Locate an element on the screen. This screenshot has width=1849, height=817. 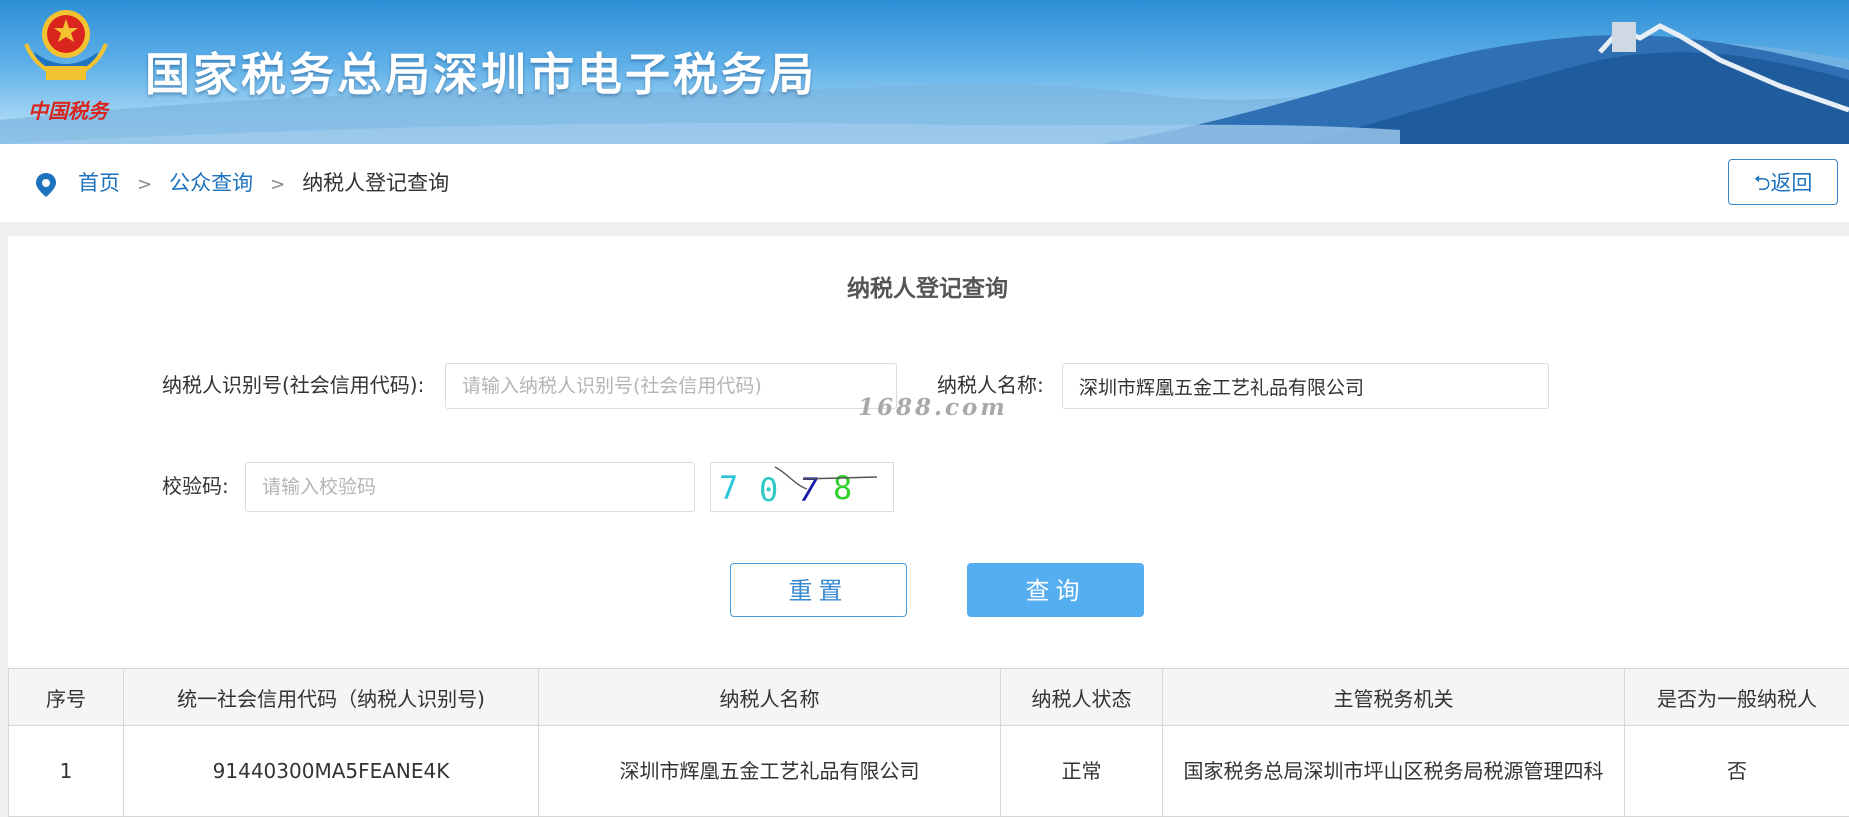
column-header: 纳税人状态 is located at coordinates (1082, 697).